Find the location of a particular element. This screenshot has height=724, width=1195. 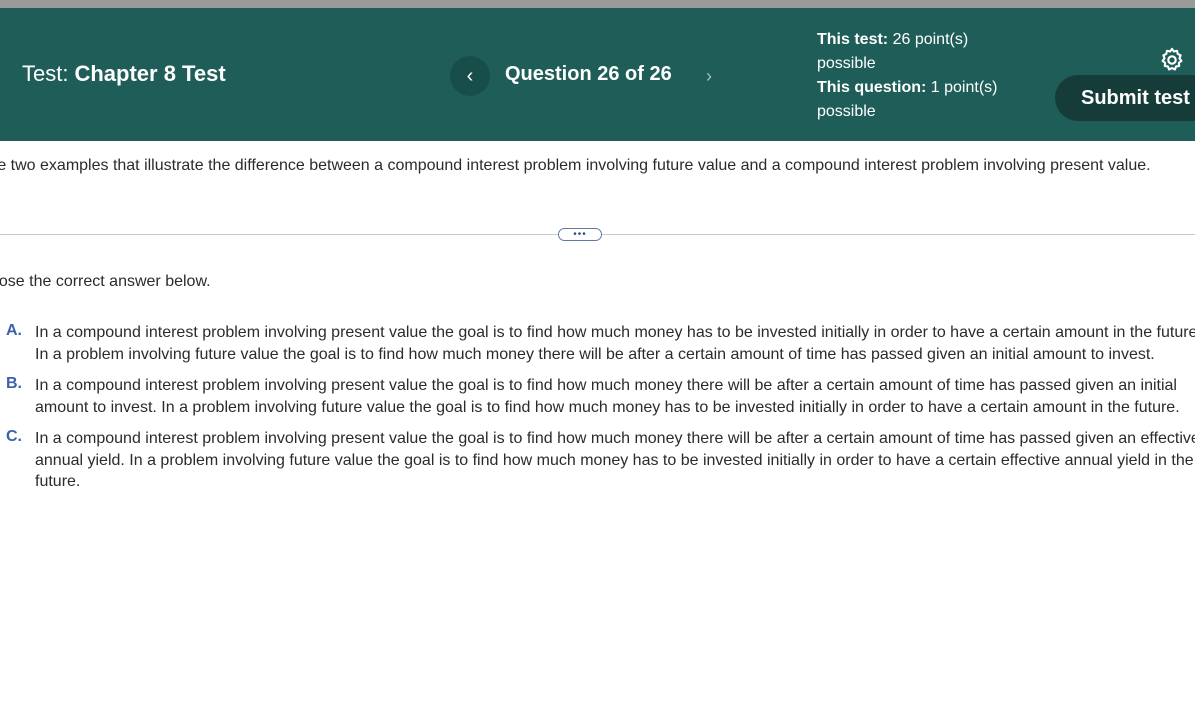

question-counter: Question 26 of 26 is located at coordinates (588, 74).